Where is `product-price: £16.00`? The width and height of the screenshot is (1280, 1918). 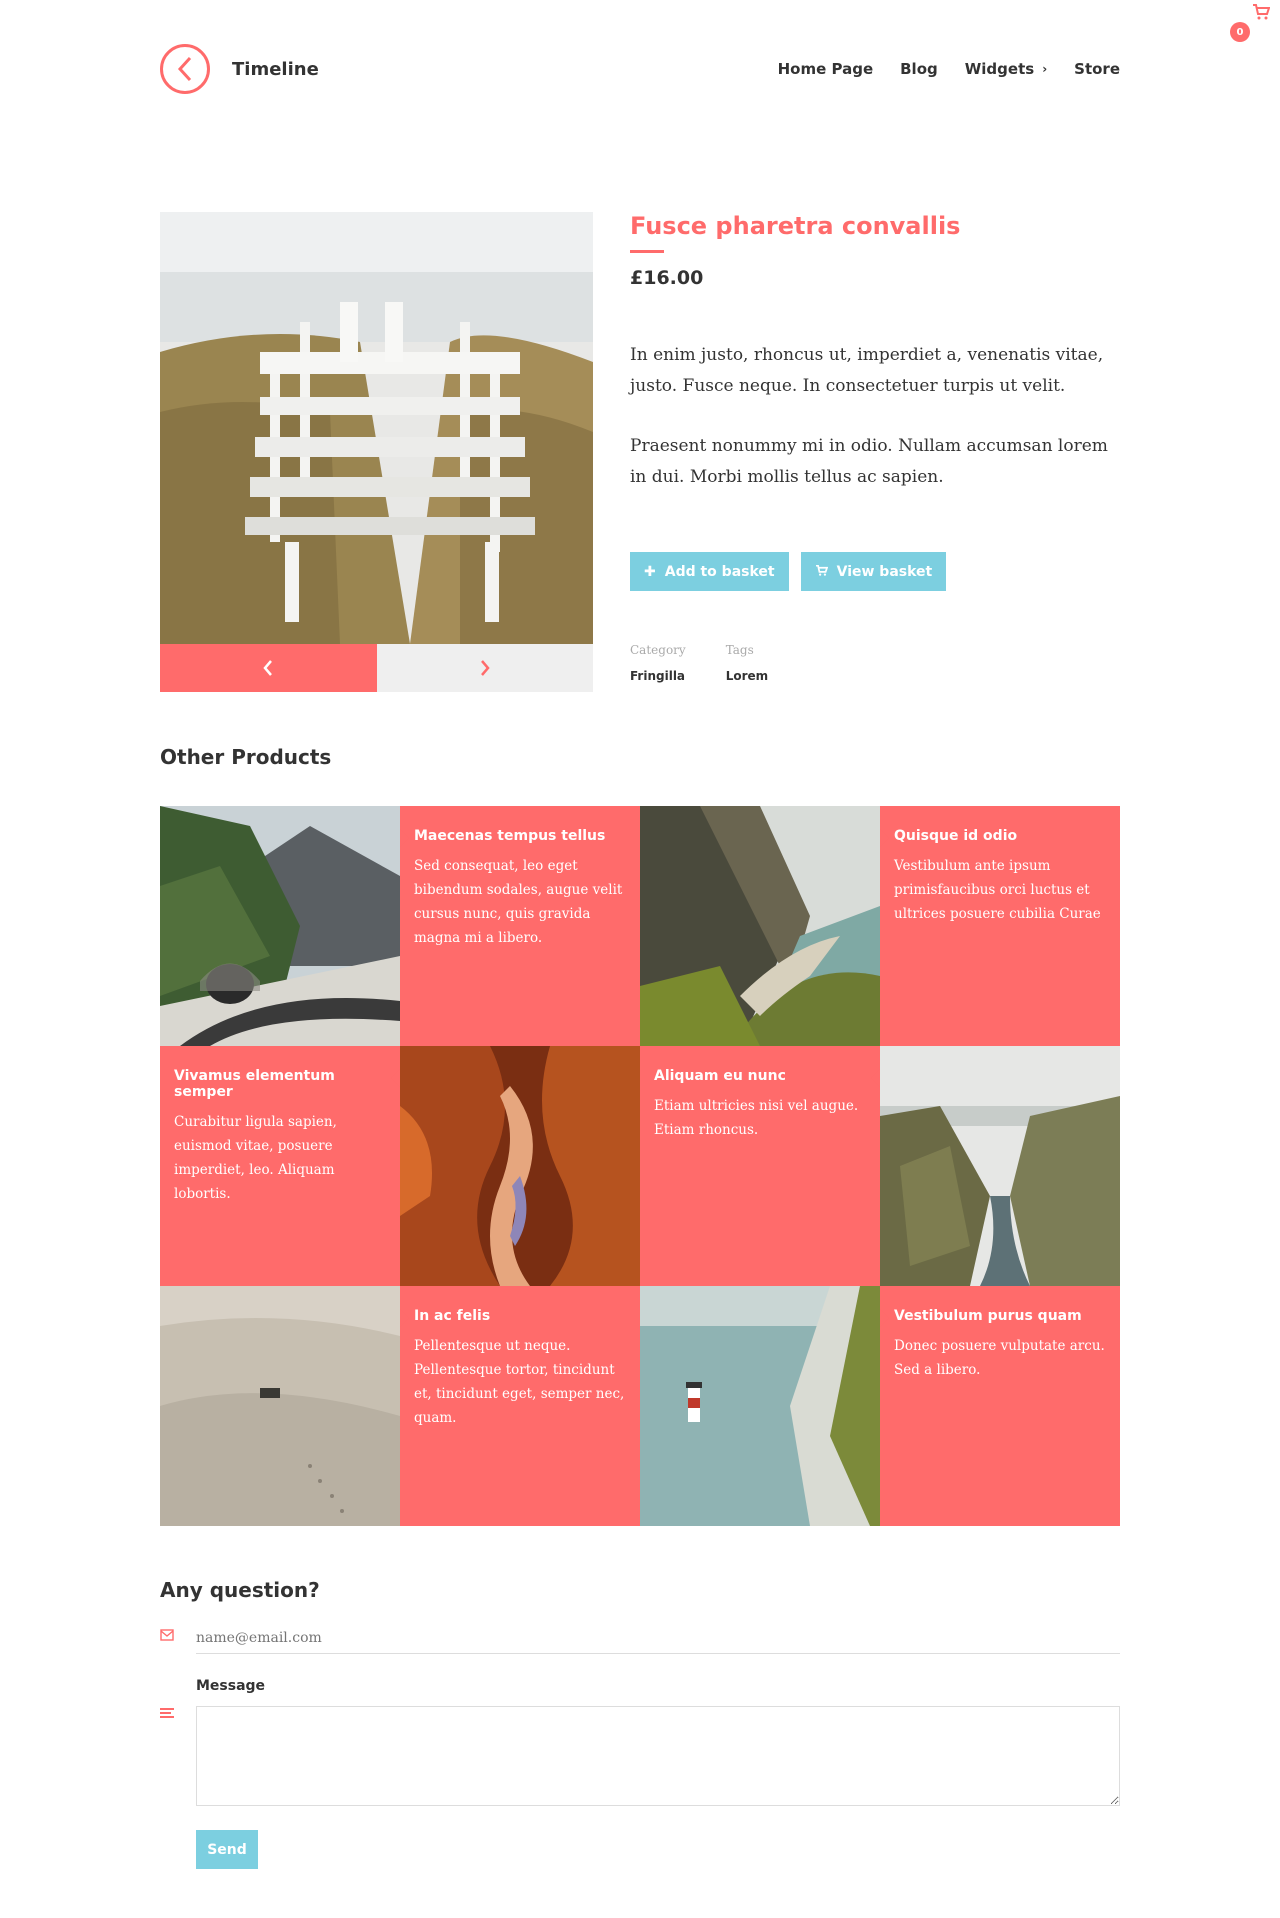
product-price: £16.00 is located at coordinates (667, 278).